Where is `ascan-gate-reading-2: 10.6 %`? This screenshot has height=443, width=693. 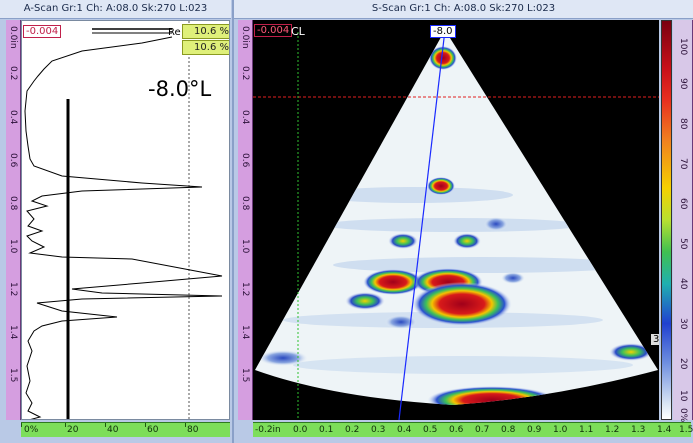 ascan-gate-reading-2: 10.6 % is located at coordinates (205, 47).